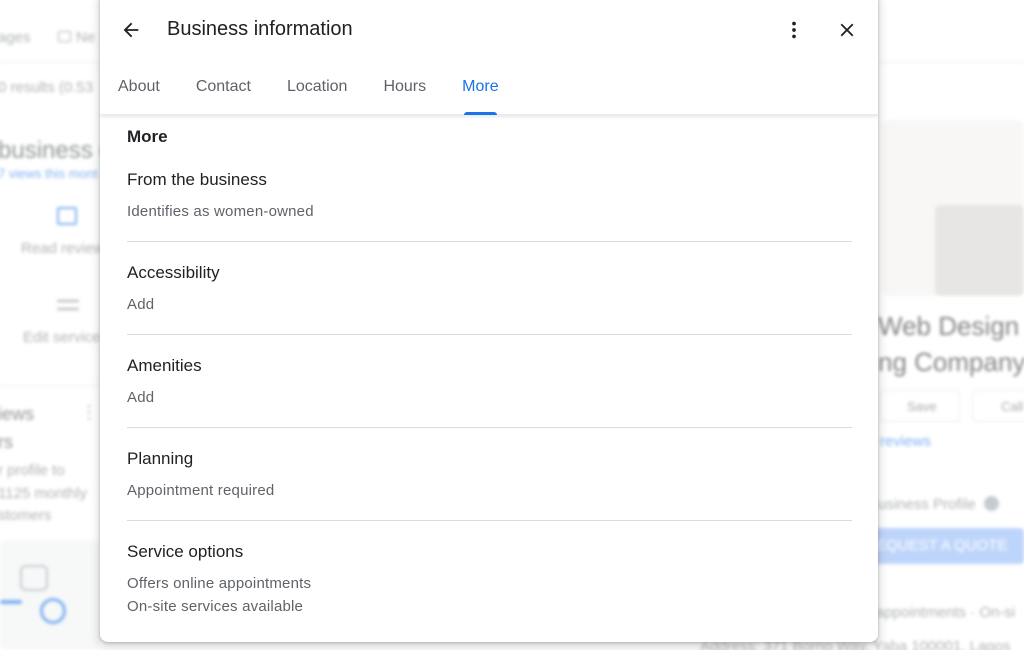 This screenshot has height=650, width=1024. What do you see at coordinates (489, 288) in the screenshot?
I see `attribute-accessibility: Accessibility Add` at bounding box center [489, 288].